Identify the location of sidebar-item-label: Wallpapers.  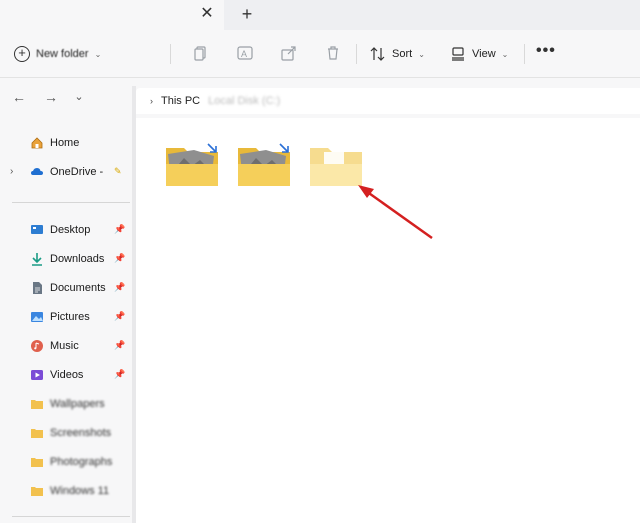
(77, 404).